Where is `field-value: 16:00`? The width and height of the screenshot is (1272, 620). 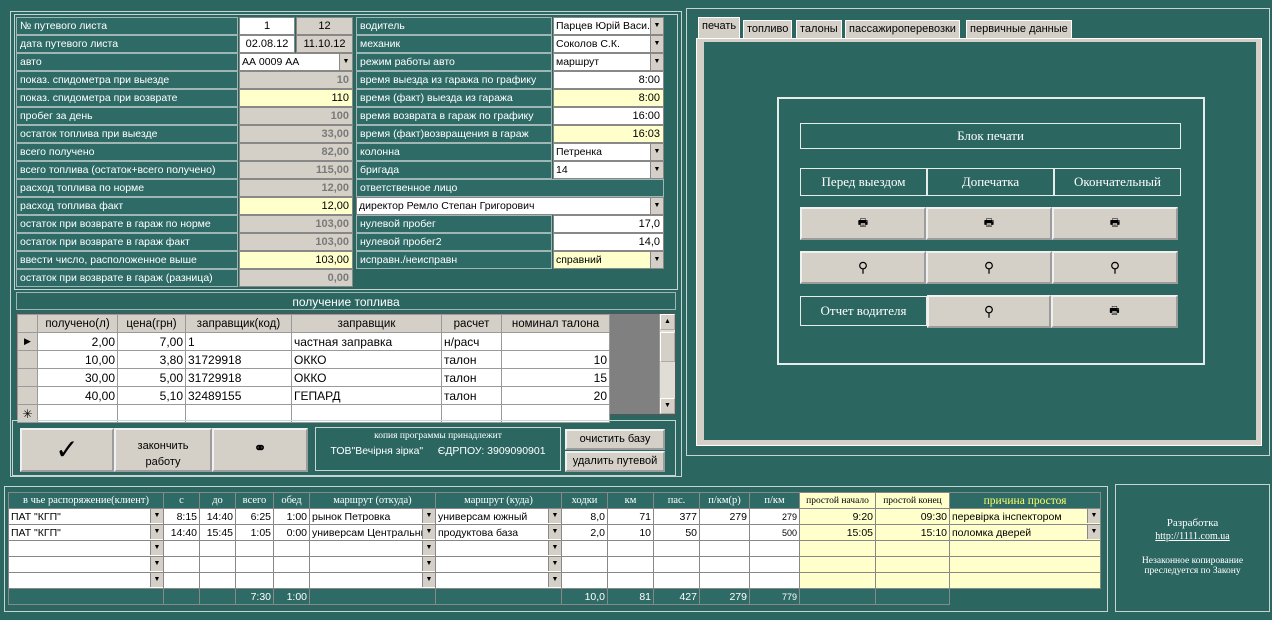 field-value: 16:00 is located at coordinates (608, 116).